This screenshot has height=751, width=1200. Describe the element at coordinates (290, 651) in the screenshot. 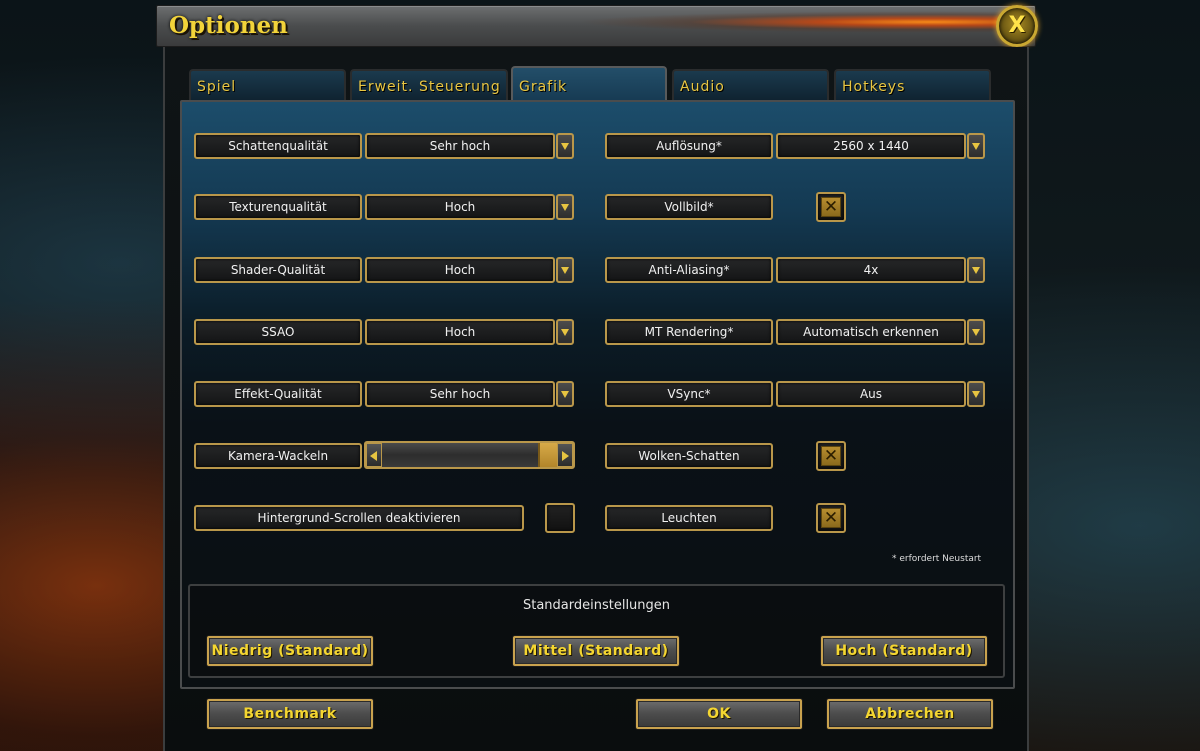

I see `preset-low-button: Niedrig (Standard)` at that location.